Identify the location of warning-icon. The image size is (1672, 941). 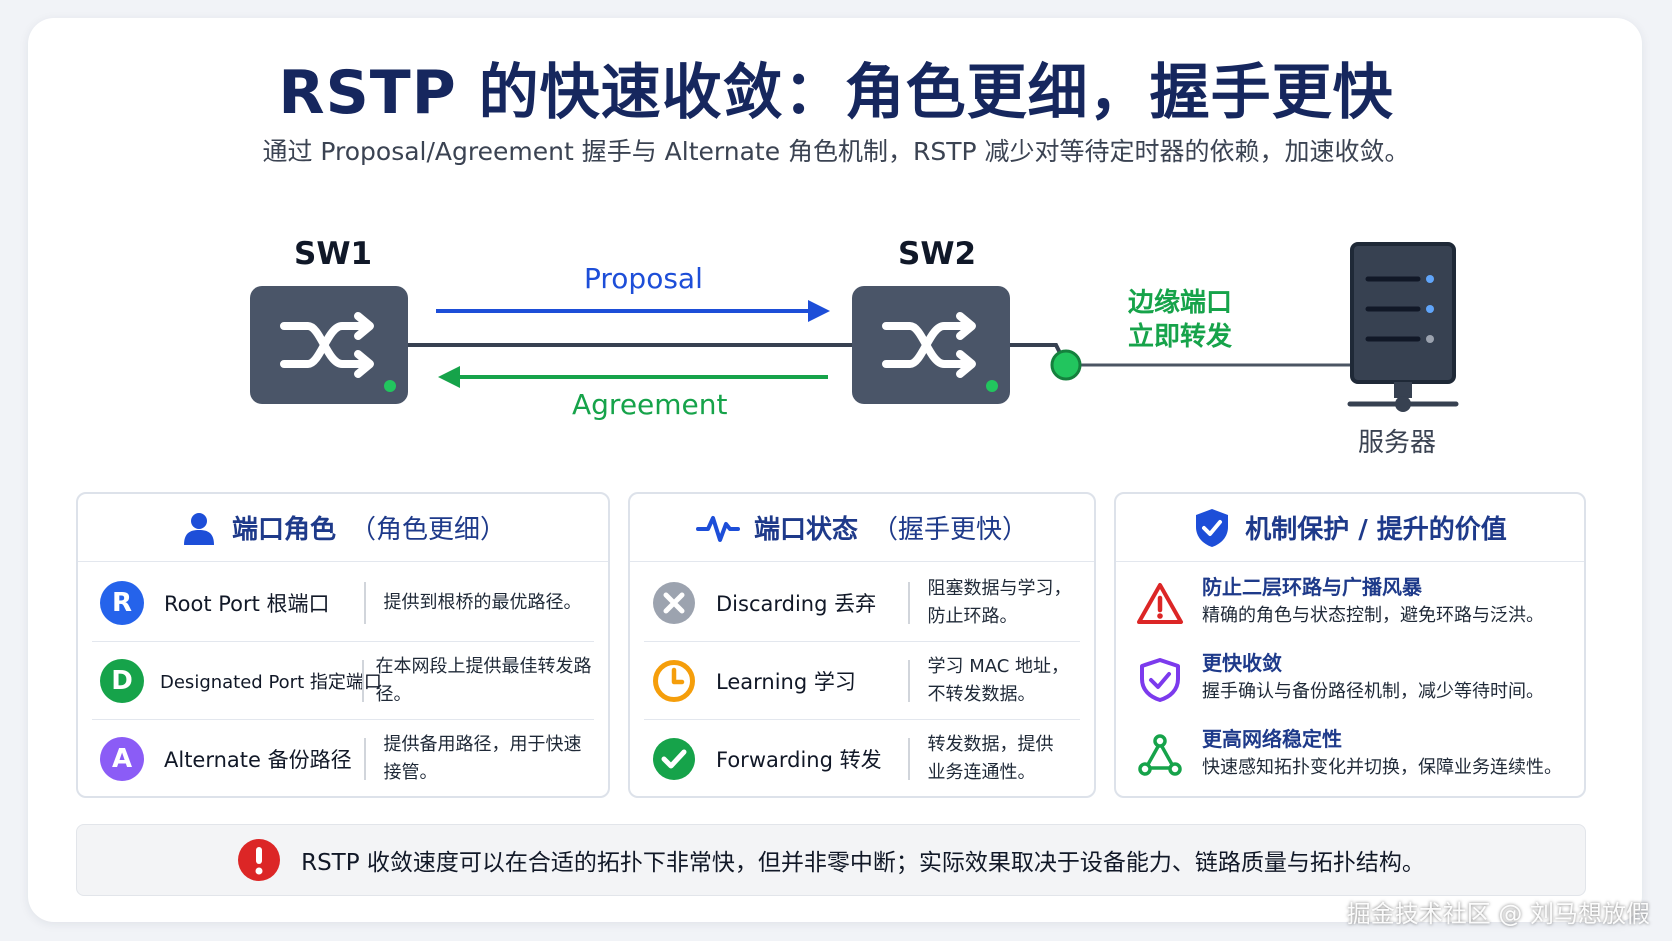
(1160, 603).